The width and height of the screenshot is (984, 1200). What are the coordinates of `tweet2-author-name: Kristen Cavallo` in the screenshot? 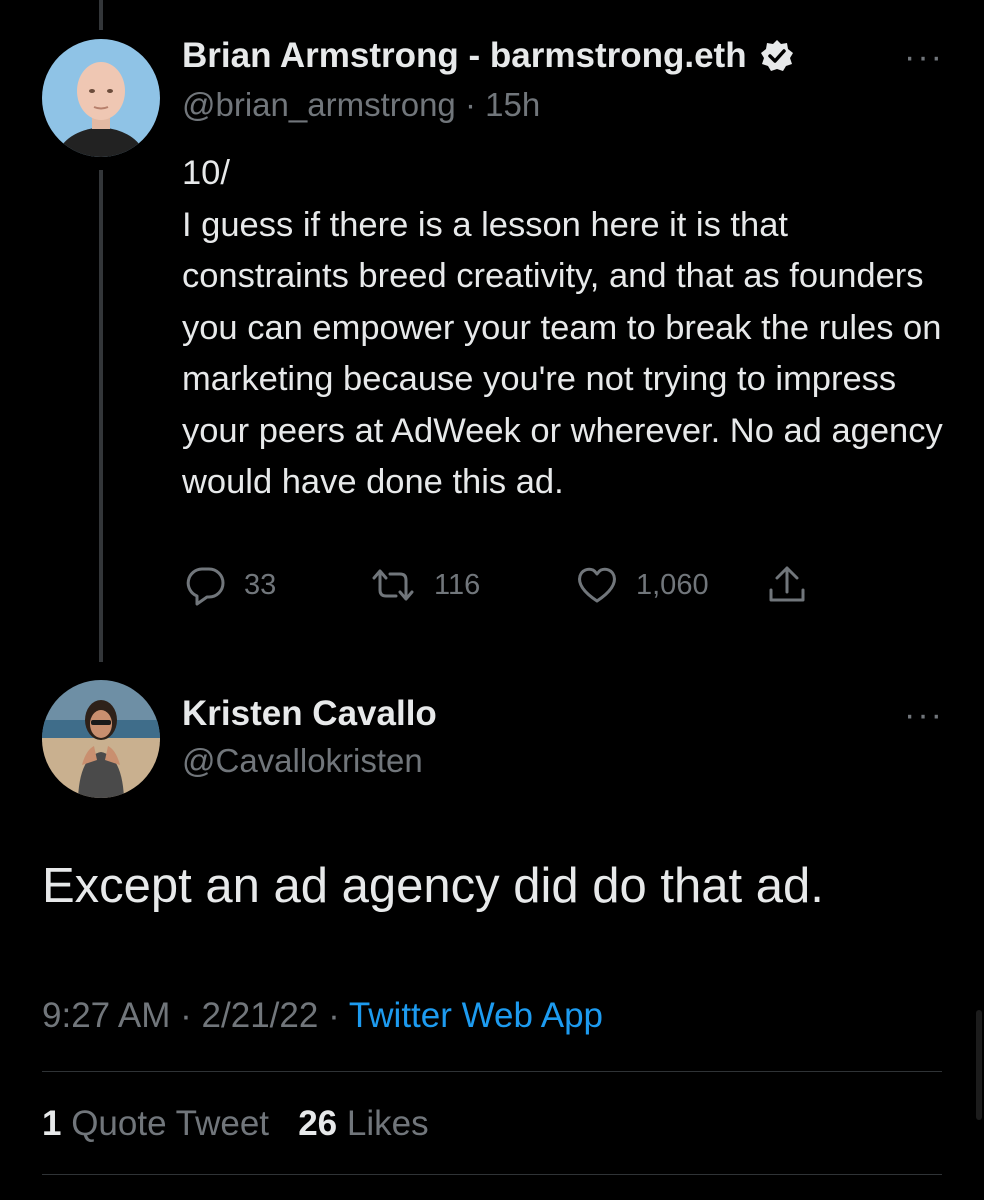 It's located at (309, 714).